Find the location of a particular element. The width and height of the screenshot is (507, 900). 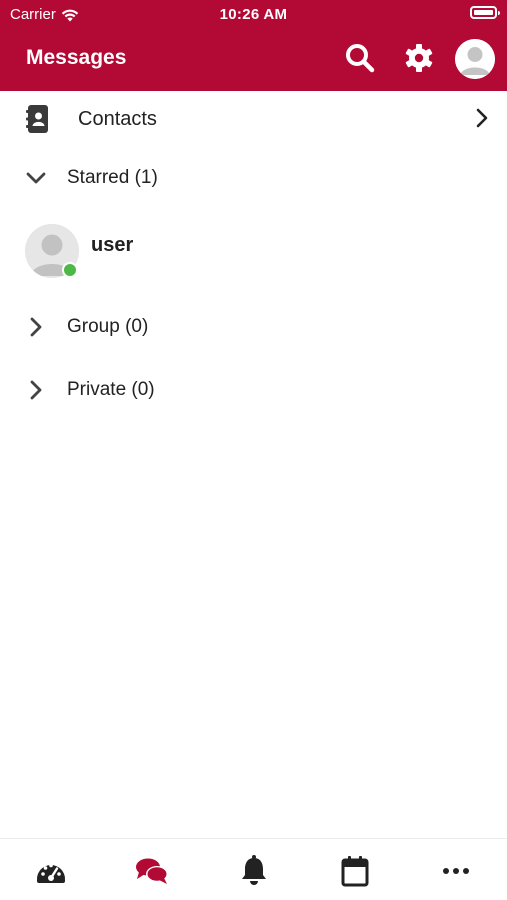

search-button is located at coordinates (360, 58).